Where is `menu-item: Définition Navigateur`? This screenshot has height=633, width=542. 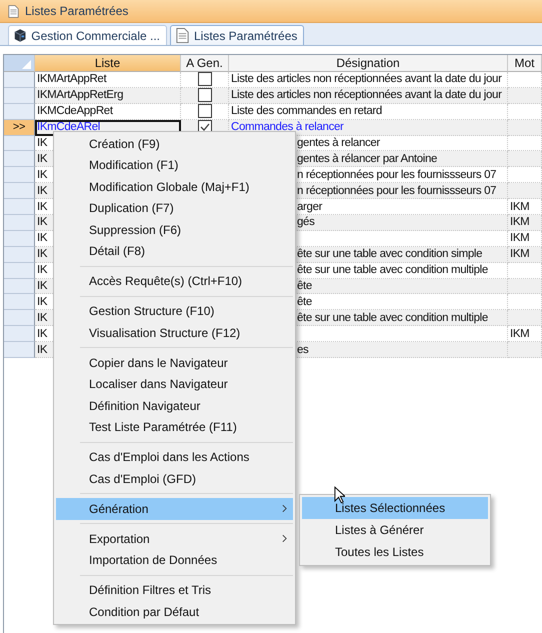 menu-item: Définition Navigateur is located at coordinates (174, 405).